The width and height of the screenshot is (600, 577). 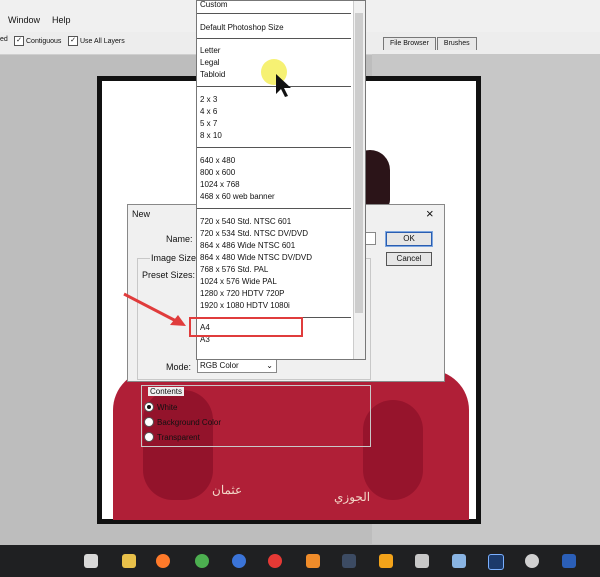 I want to click on radio-label: Background Color, so click(x=189, y=422).